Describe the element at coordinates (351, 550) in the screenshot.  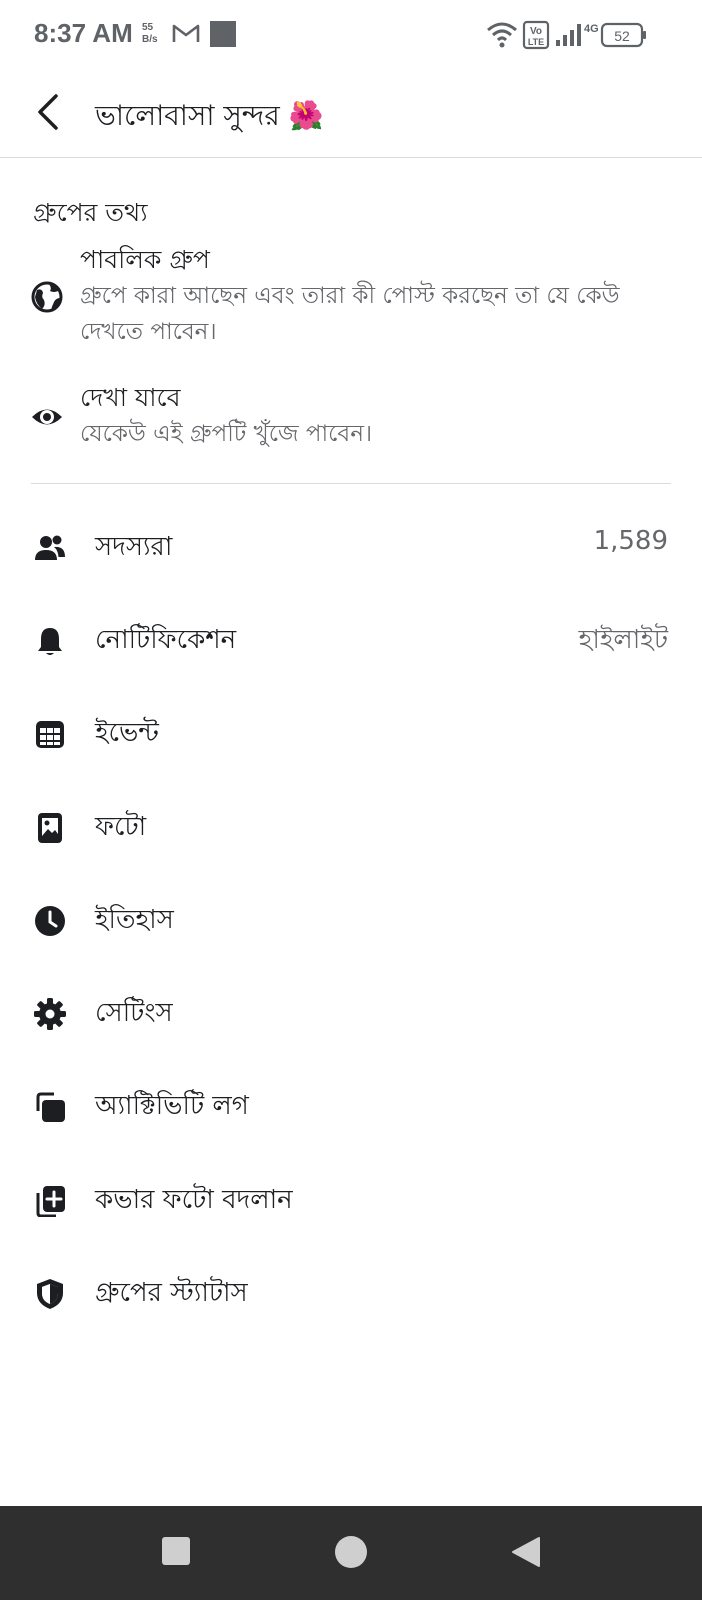
I see `menu-item-members: সদস্যরা 1,589` at that location.